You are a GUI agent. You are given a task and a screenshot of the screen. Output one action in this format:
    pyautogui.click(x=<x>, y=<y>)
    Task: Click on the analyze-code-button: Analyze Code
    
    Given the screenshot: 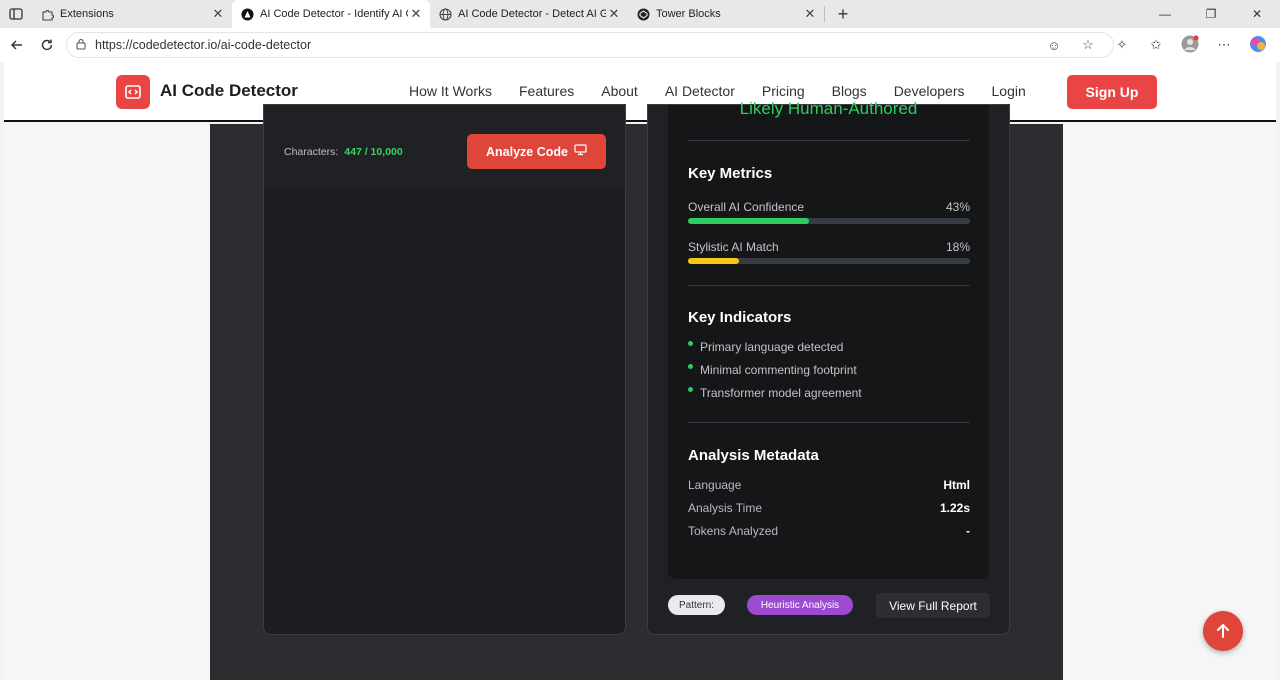 What is the action you would take?
    pyautogui.click(x=536, y=151)
    